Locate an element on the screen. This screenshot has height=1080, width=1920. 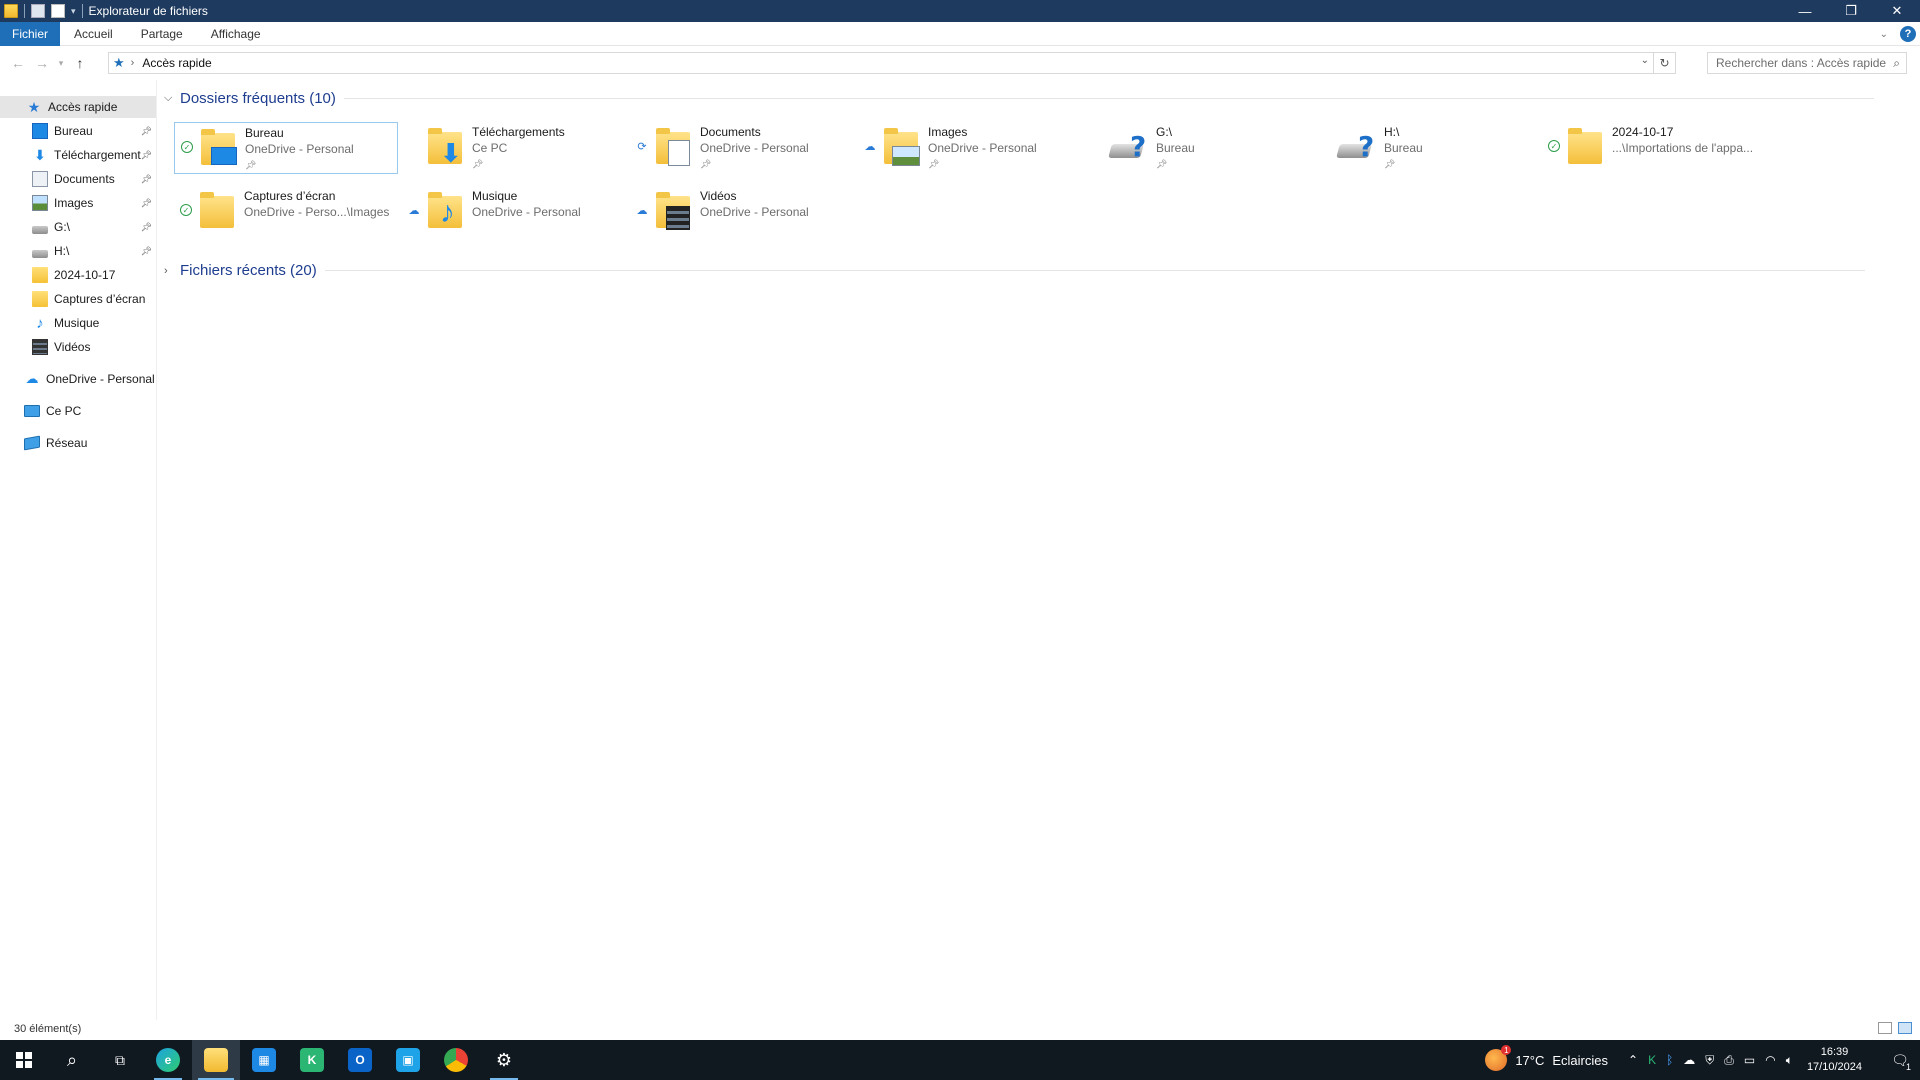
refresh-button: ↻ is located at coordinates (1664, 63).